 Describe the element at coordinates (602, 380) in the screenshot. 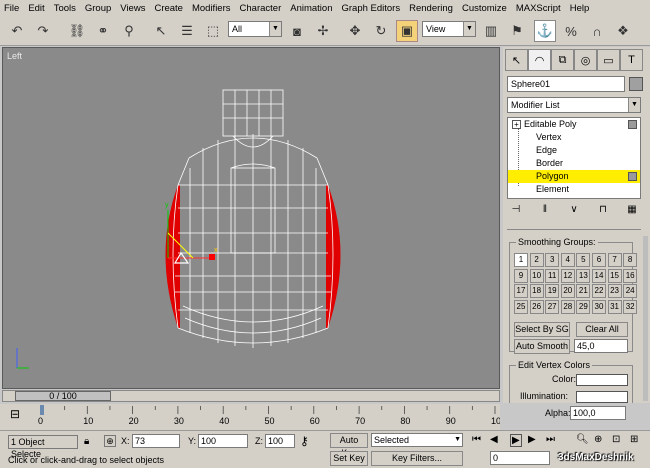

I see `vertex-color-swatch` at that location.